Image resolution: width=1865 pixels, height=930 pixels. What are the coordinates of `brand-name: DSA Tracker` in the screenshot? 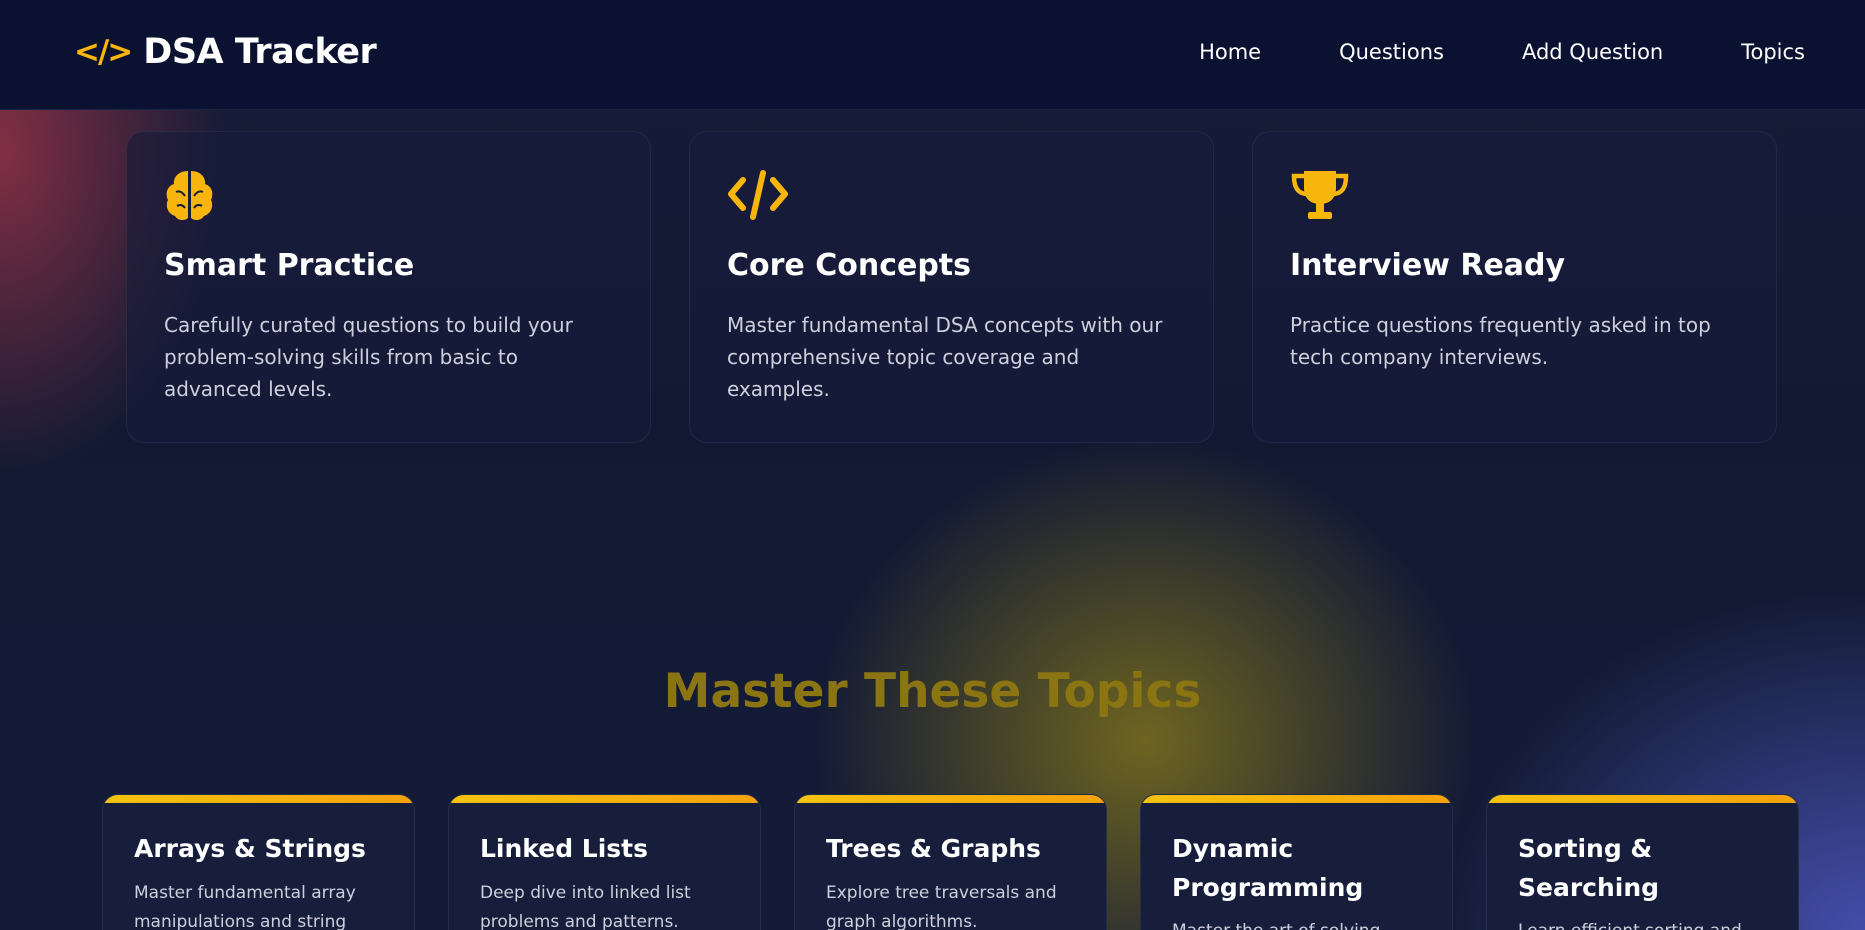 It's located at (260, 52).